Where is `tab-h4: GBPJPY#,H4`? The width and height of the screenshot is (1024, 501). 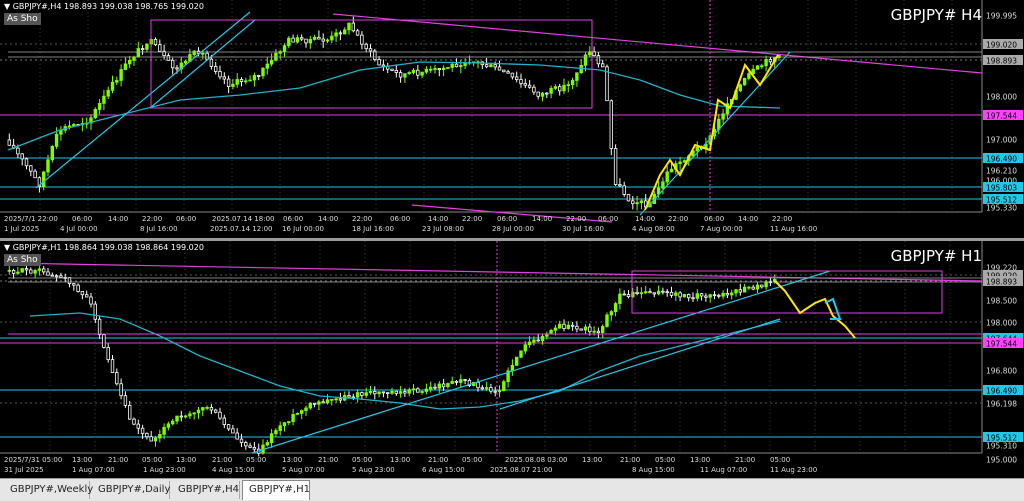
tab-h4: GBPJPY#,H4 is located at coordinates (206, 490).